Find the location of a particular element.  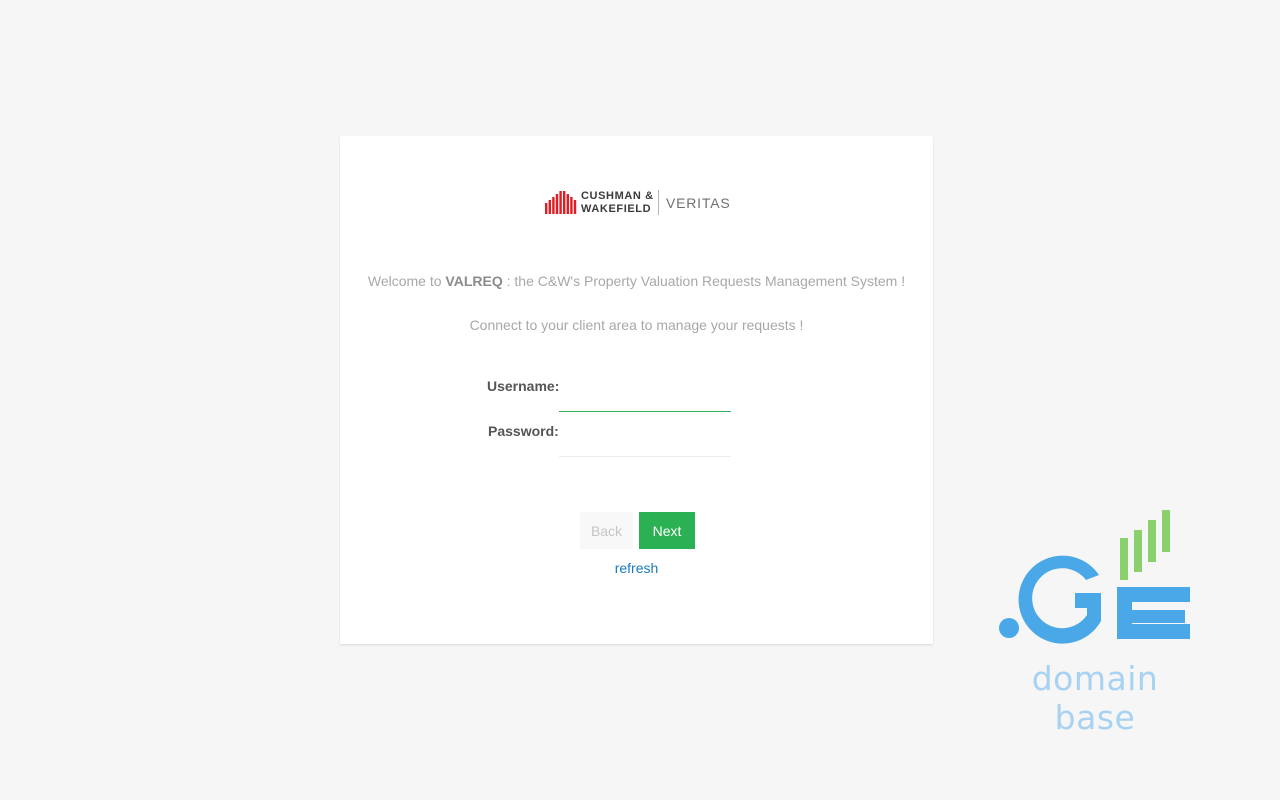

welcome-prefix: Welcome to is located at coordinates (406, 281).